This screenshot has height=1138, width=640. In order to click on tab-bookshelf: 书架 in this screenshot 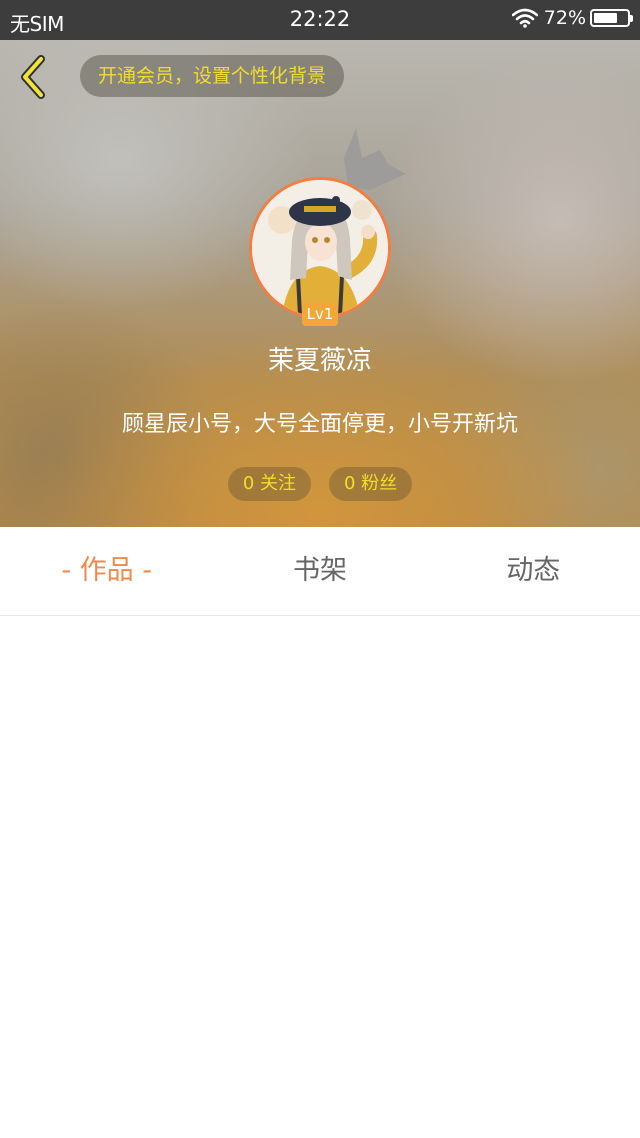, I will do `click(319, 571)`.